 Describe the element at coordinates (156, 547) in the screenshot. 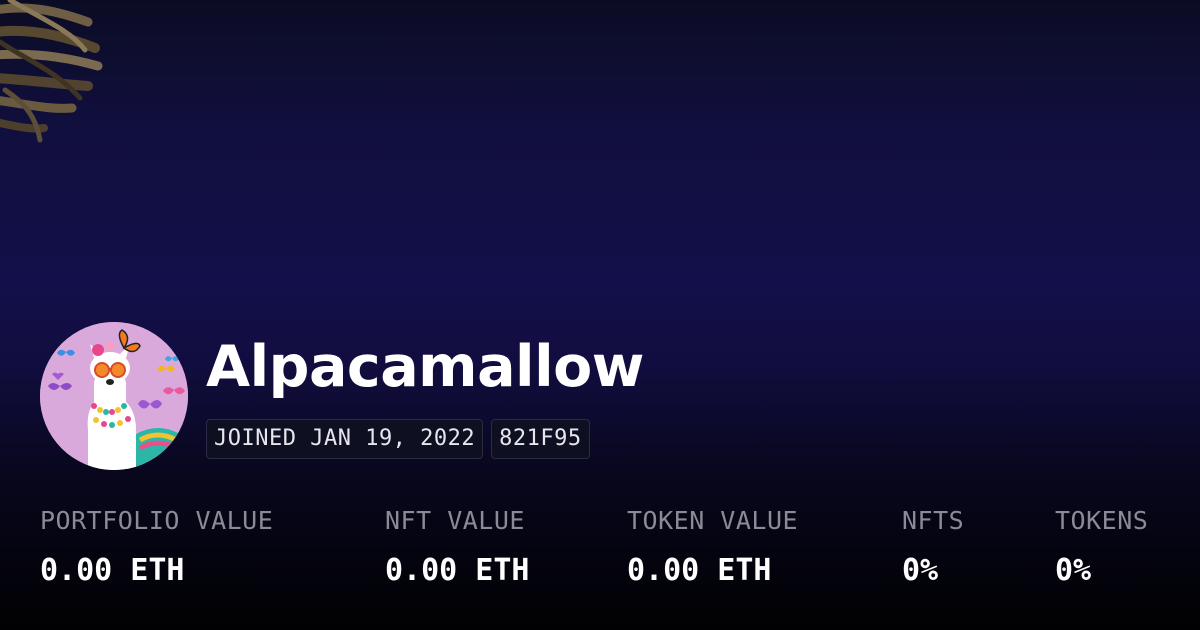

I see `stat-portfolio-value: PORTFOLIO VALUE 0.00 ETH` at that location.